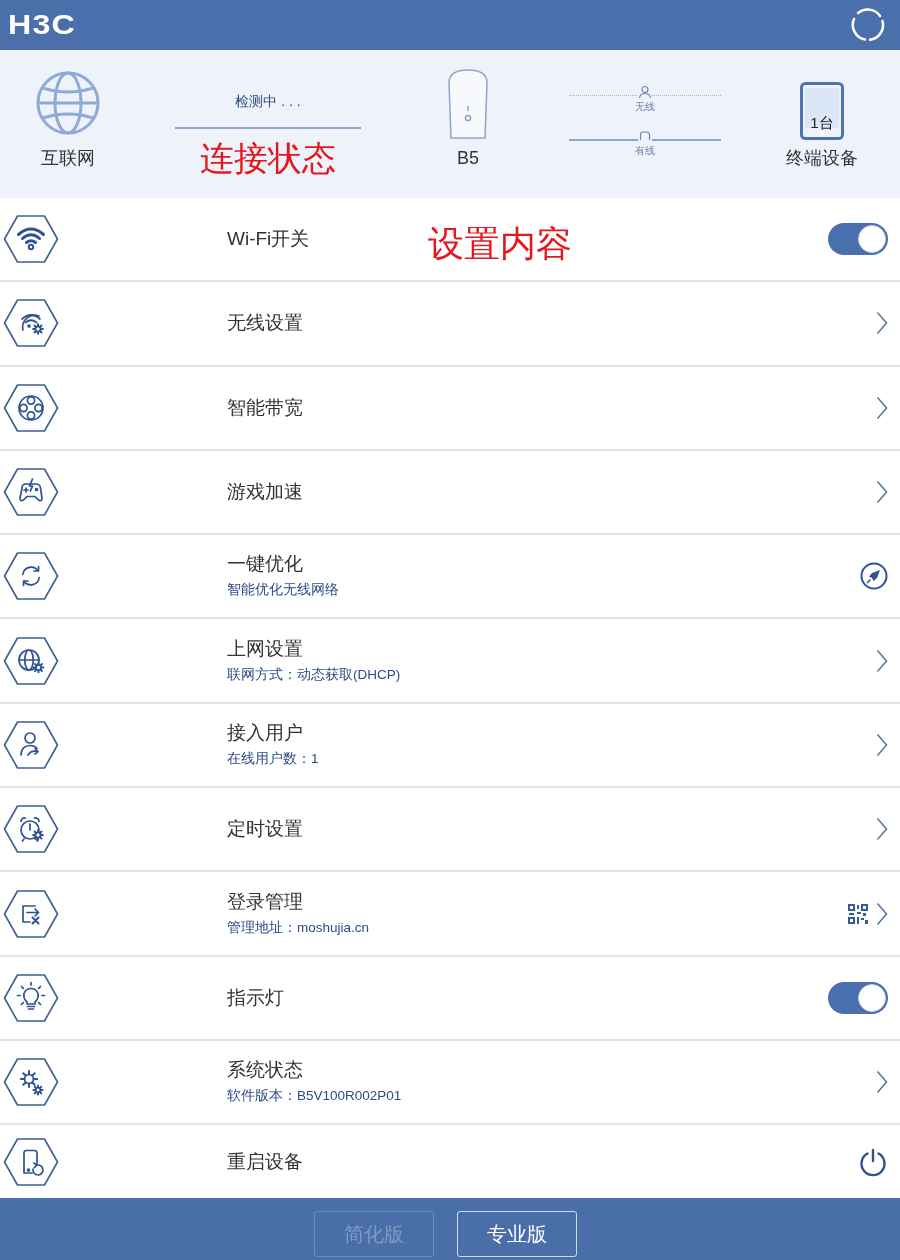 The height and width of the screenshot is (1260, 900). I want to click on setting-title: 一键优化, so click(265, 564).